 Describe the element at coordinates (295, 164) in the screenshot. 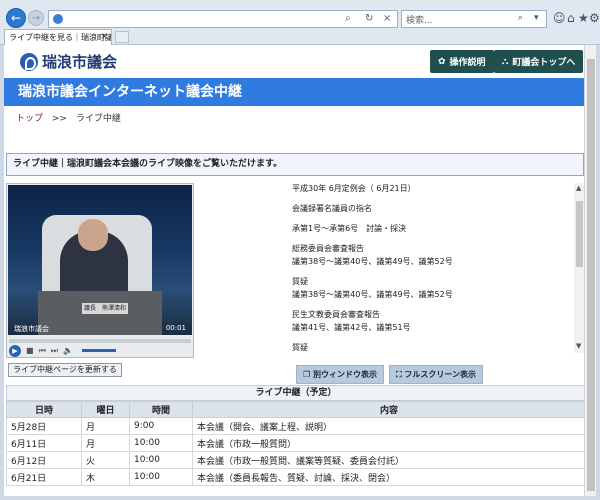

I see `live-notice: ライブ中継｜瑞浪町議会本会議のライブ映像をご覧いただけます。` at that location.